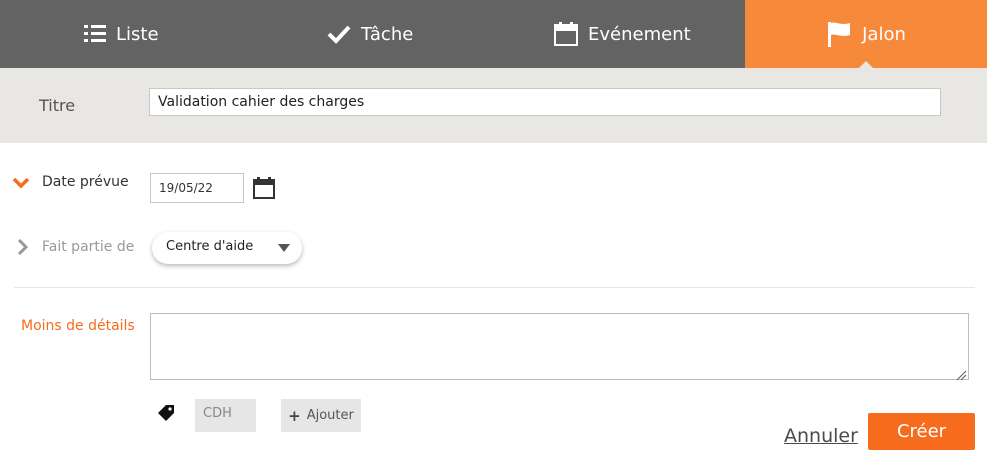 The width and height of the screenshot is (987, 467). Describe the element at coordinates (961, 375) in the screenshot. I see `resize-handle-icon` at that location.